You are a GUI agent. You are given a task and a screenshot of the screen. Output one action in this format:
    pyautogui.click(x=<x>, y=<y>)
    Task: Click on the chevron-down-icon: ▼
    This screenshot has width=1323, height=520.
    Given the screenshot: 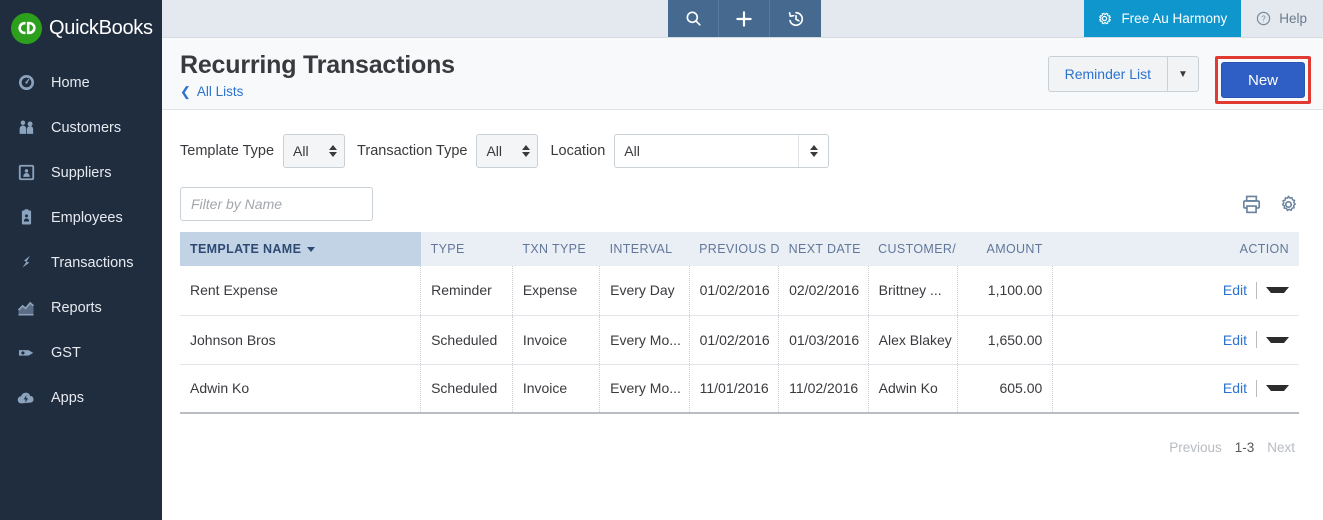 What is the action you would take?
    pyautogui.click(x=1183, y=74)
    